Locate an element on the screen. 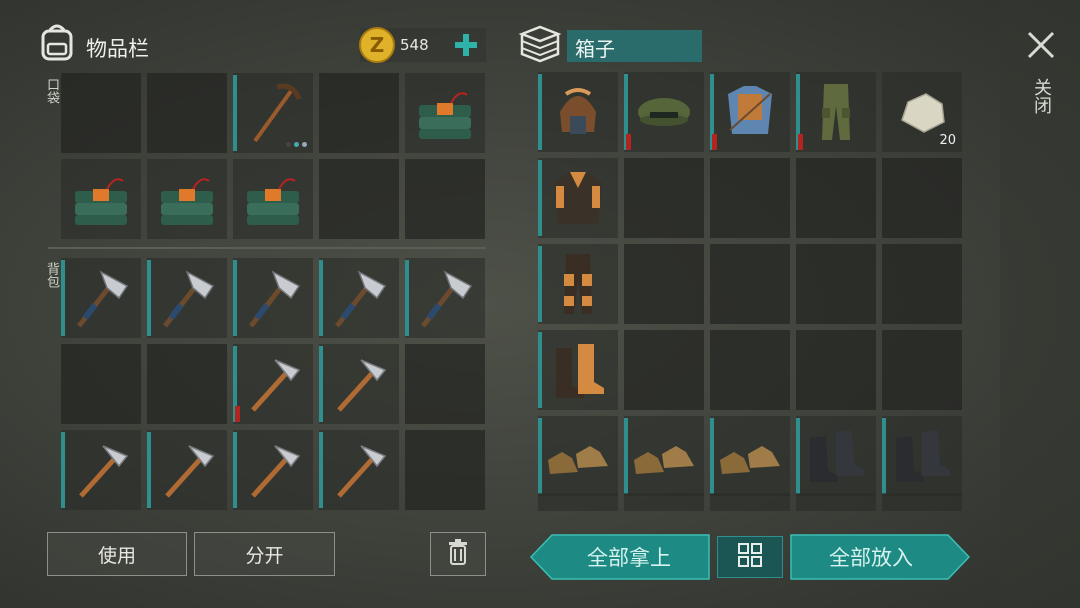  ammo-indicator is located at coordinates (296, 144).